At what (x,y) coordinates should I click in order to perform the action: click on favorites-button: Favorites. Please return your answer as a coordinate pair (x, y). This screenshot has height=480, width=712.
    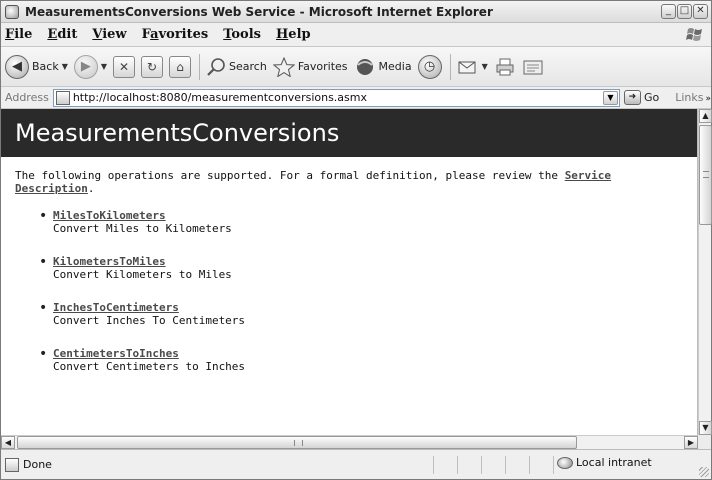
    Looking at the image, I should click on (310, 66).